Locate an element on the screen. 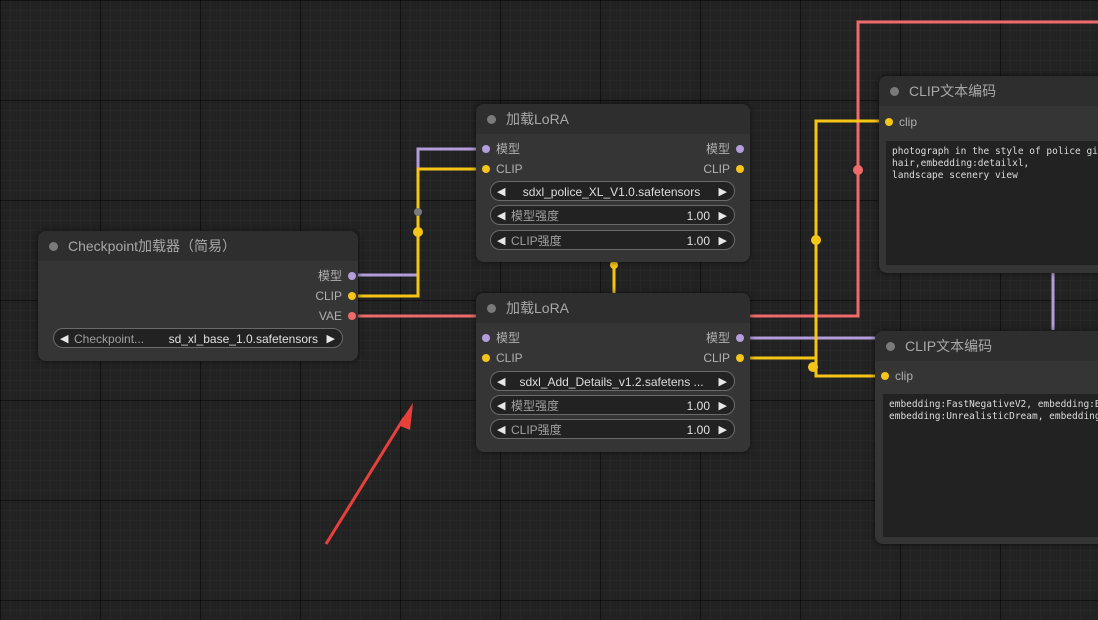 The image size is (1098, 620). lora1-title: 加载LoRA is located at coordinates (538, 119).